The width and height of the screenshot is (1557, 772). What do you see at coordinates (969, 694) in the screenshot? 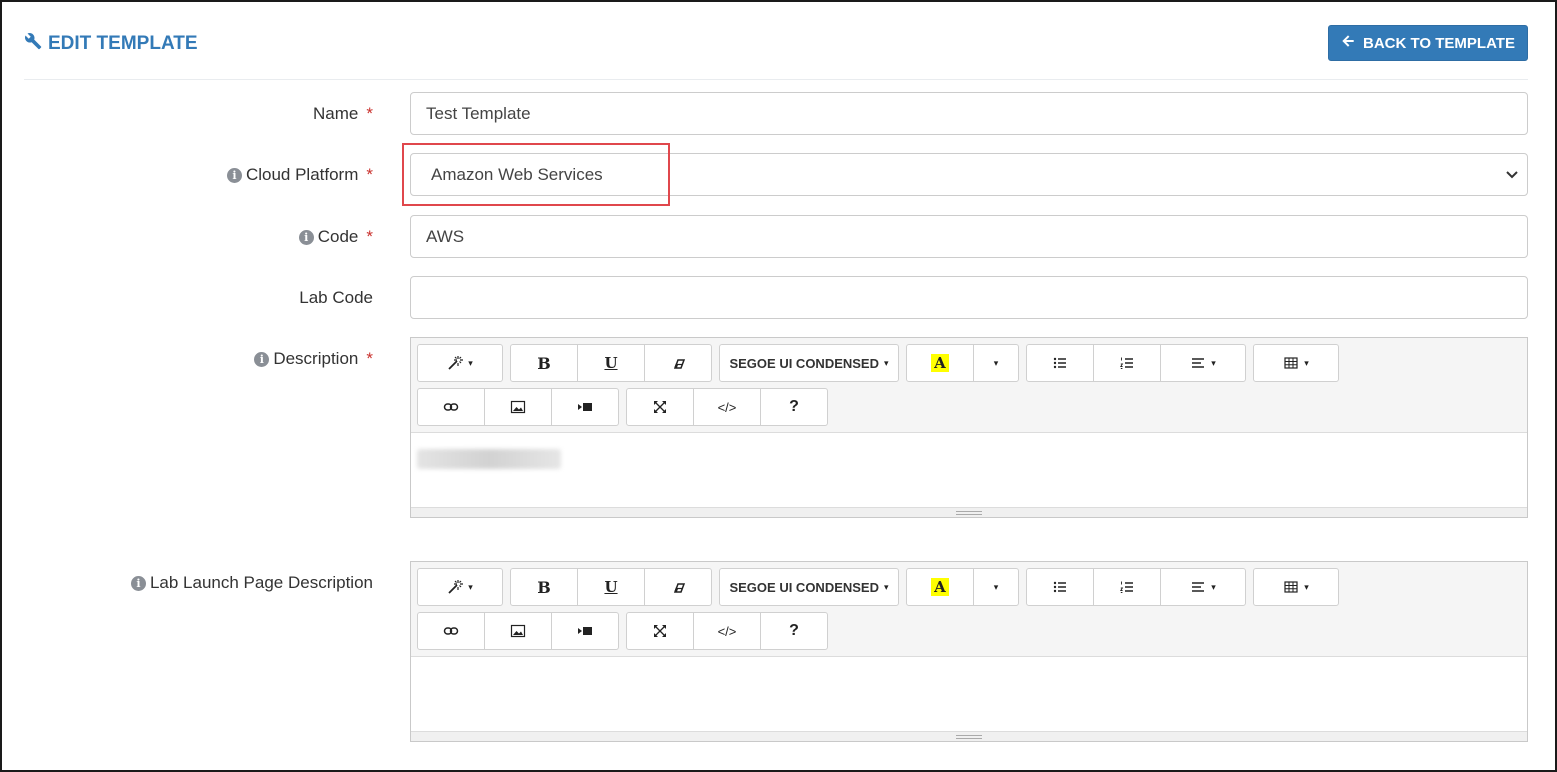
I see `lab-launch-edit-area` at bounding box center [969, 694].